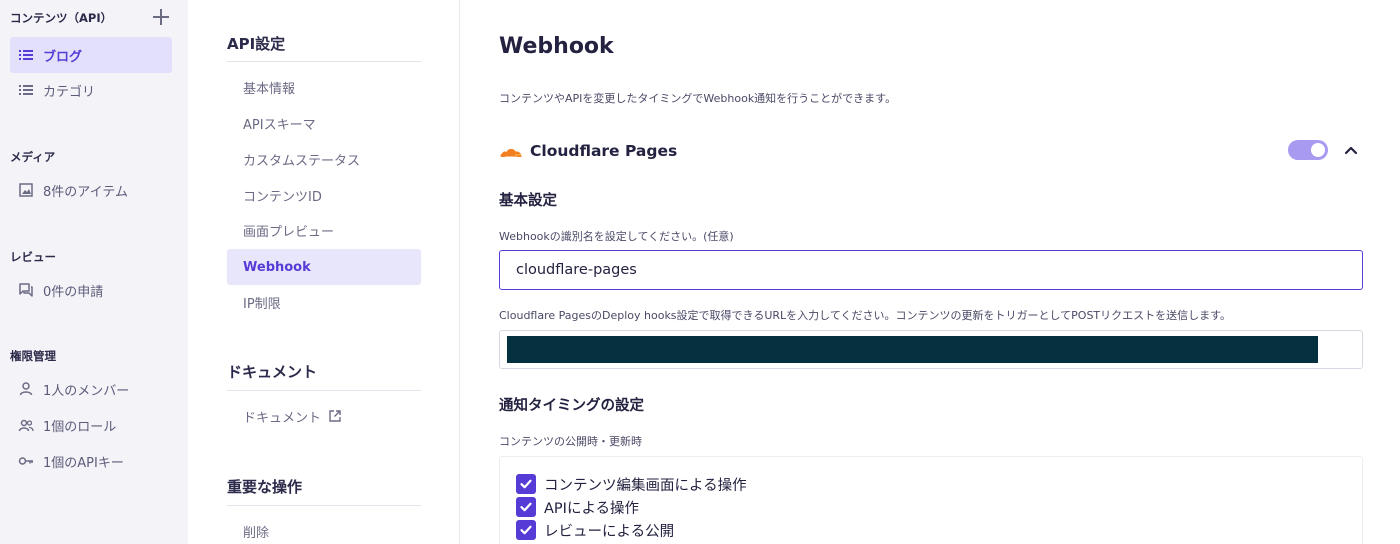 This screenshot has width=1400, height=544. What do you see at coordinates (85, 192) in the screenshot?
I see `sidebar-item-label: 8件のアイテム` at bounding box center [85, 192].